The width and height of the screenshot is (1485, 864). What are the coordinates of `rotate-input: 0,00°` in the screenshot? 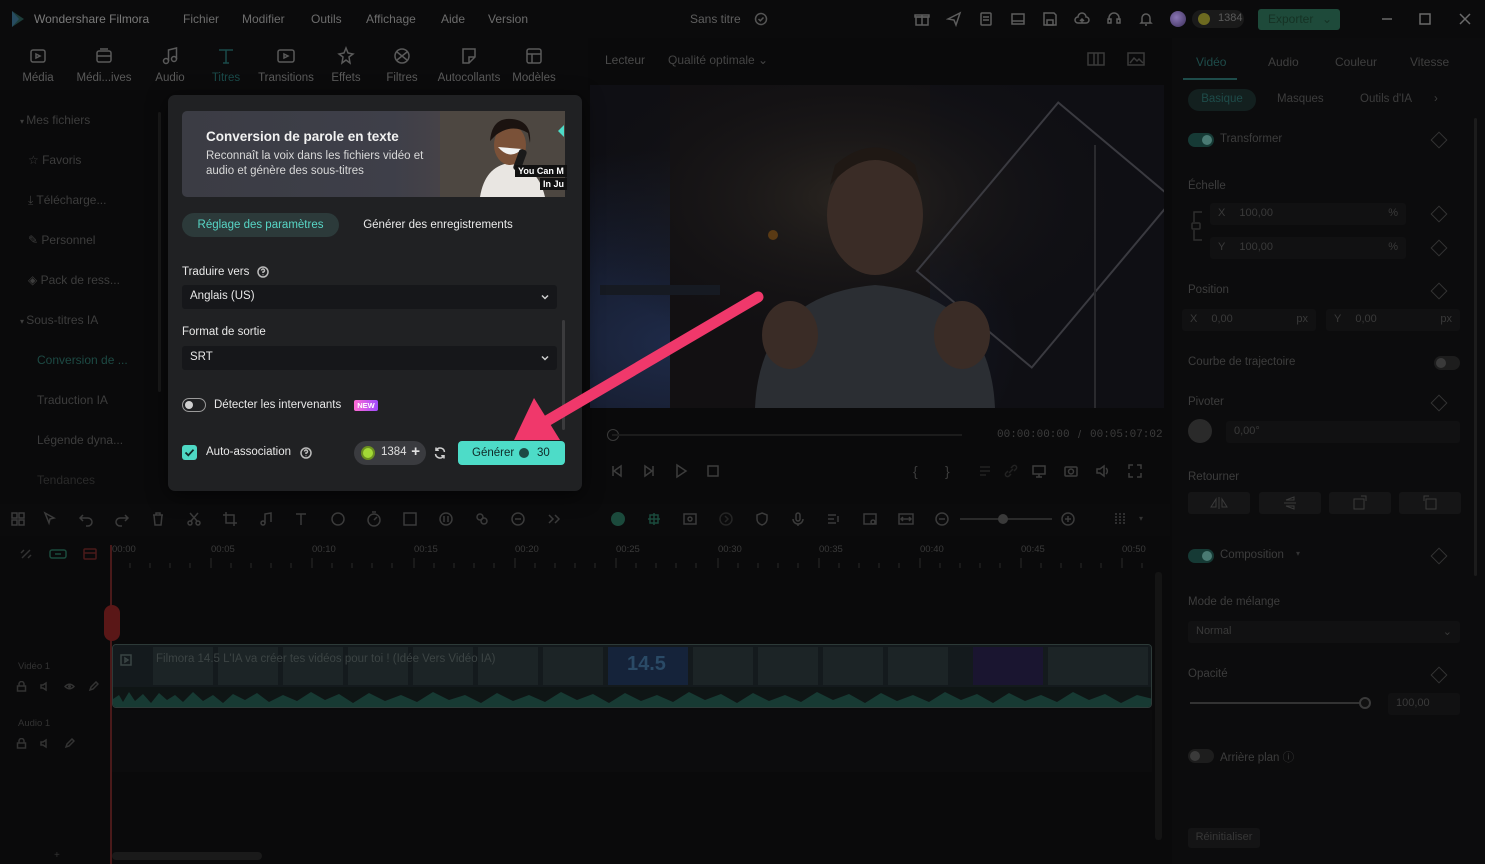 It's located at (1343, 432).